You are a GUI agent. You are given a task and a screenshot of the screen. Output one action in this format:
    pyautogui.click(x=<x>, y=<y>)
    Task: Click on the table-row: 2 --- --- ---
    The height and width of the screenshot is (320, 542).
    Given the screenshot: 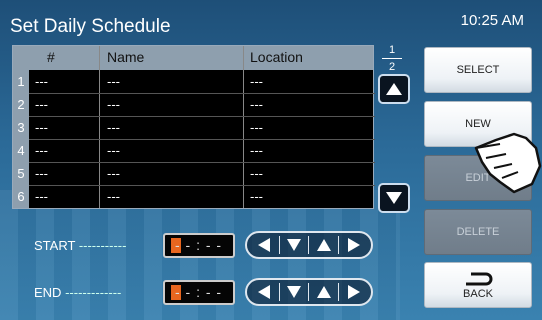 What is the action you would take?
    pyautogui.click(x=193, y=104)
    